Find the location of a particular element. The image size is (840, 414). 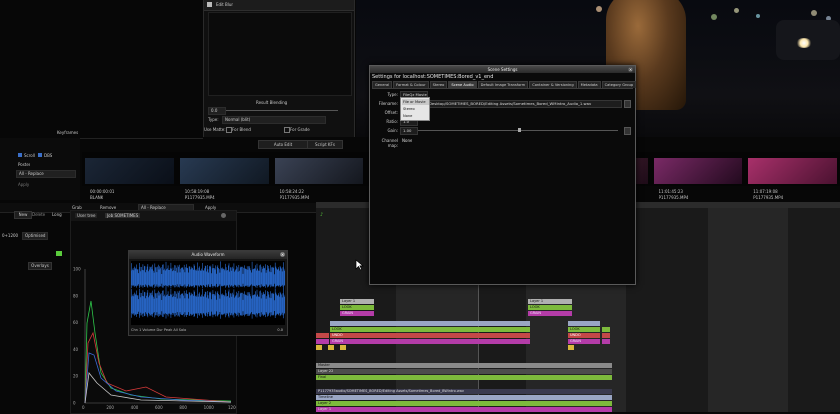

long-button: Long is located at coordinates (57, 214).